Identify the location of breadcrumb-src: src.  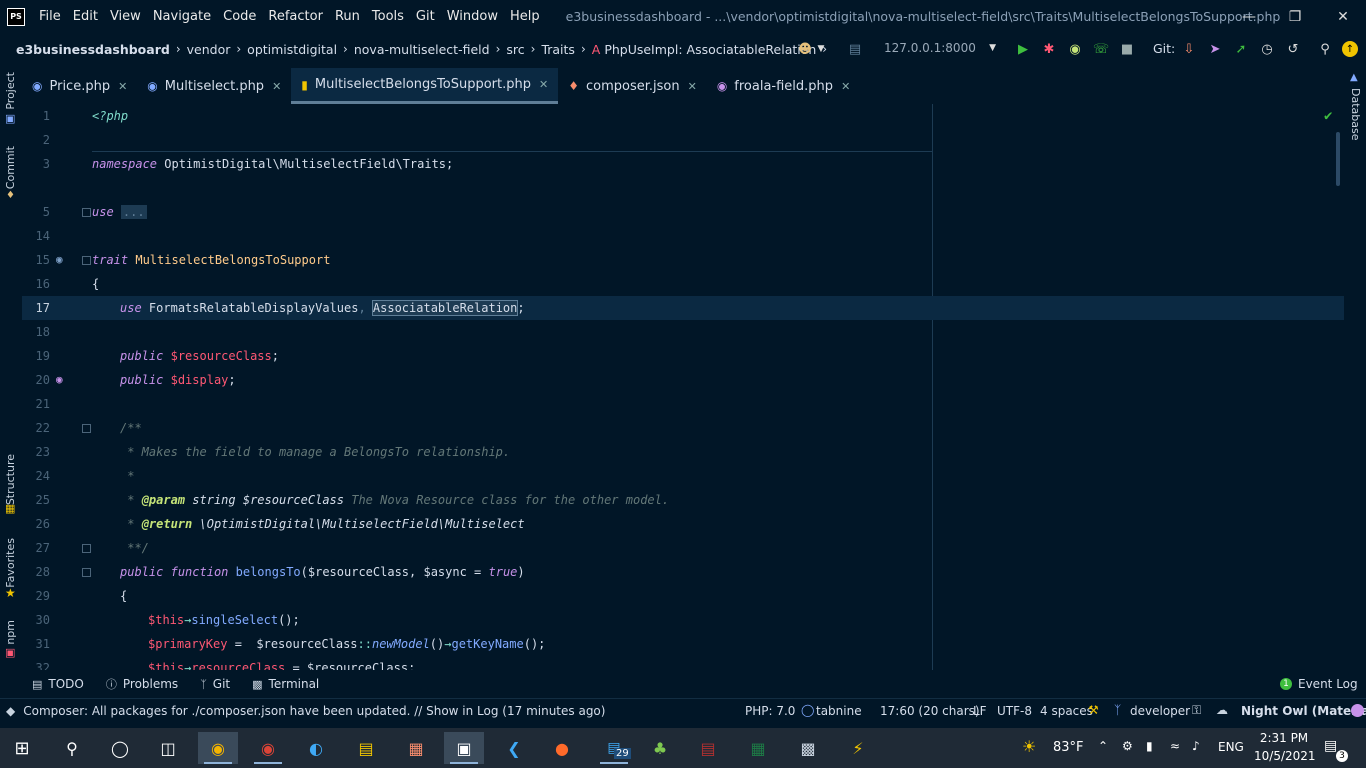
(515, 49).